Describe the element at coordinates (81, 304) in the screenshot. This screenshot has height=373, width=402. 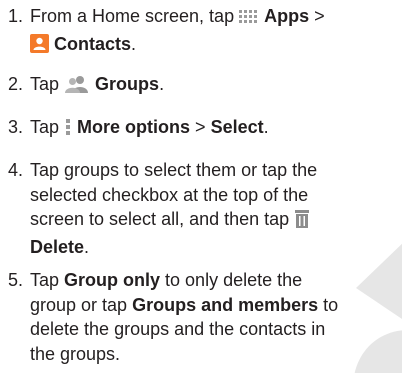
I see `step-text-prefix: group or tap` at that location.